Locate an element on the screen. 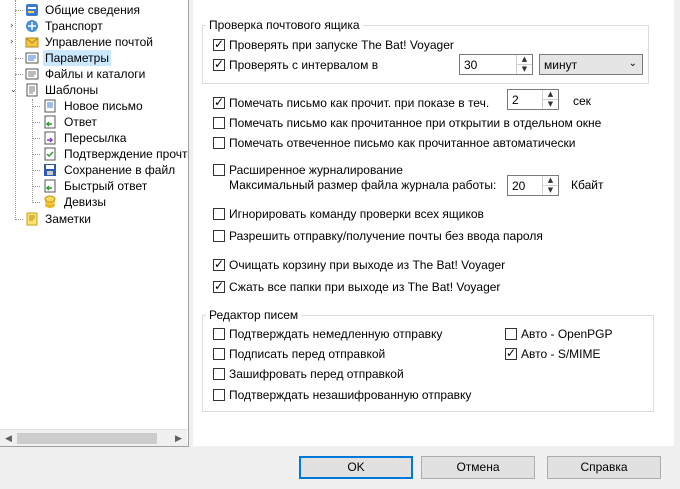 This screenshot has width=680, height=489. log-size-unit: Кбайт is located at coordinates (587, 185).